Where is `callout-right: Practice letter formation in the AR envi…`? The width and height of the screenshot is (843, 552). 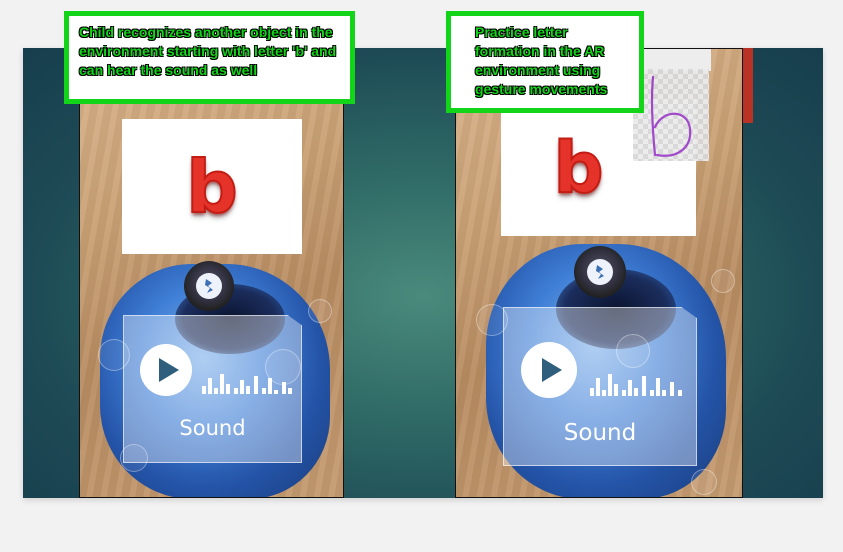 callout-right: Practice letter formation in the AR envi… is located at coordinates (545, 62).